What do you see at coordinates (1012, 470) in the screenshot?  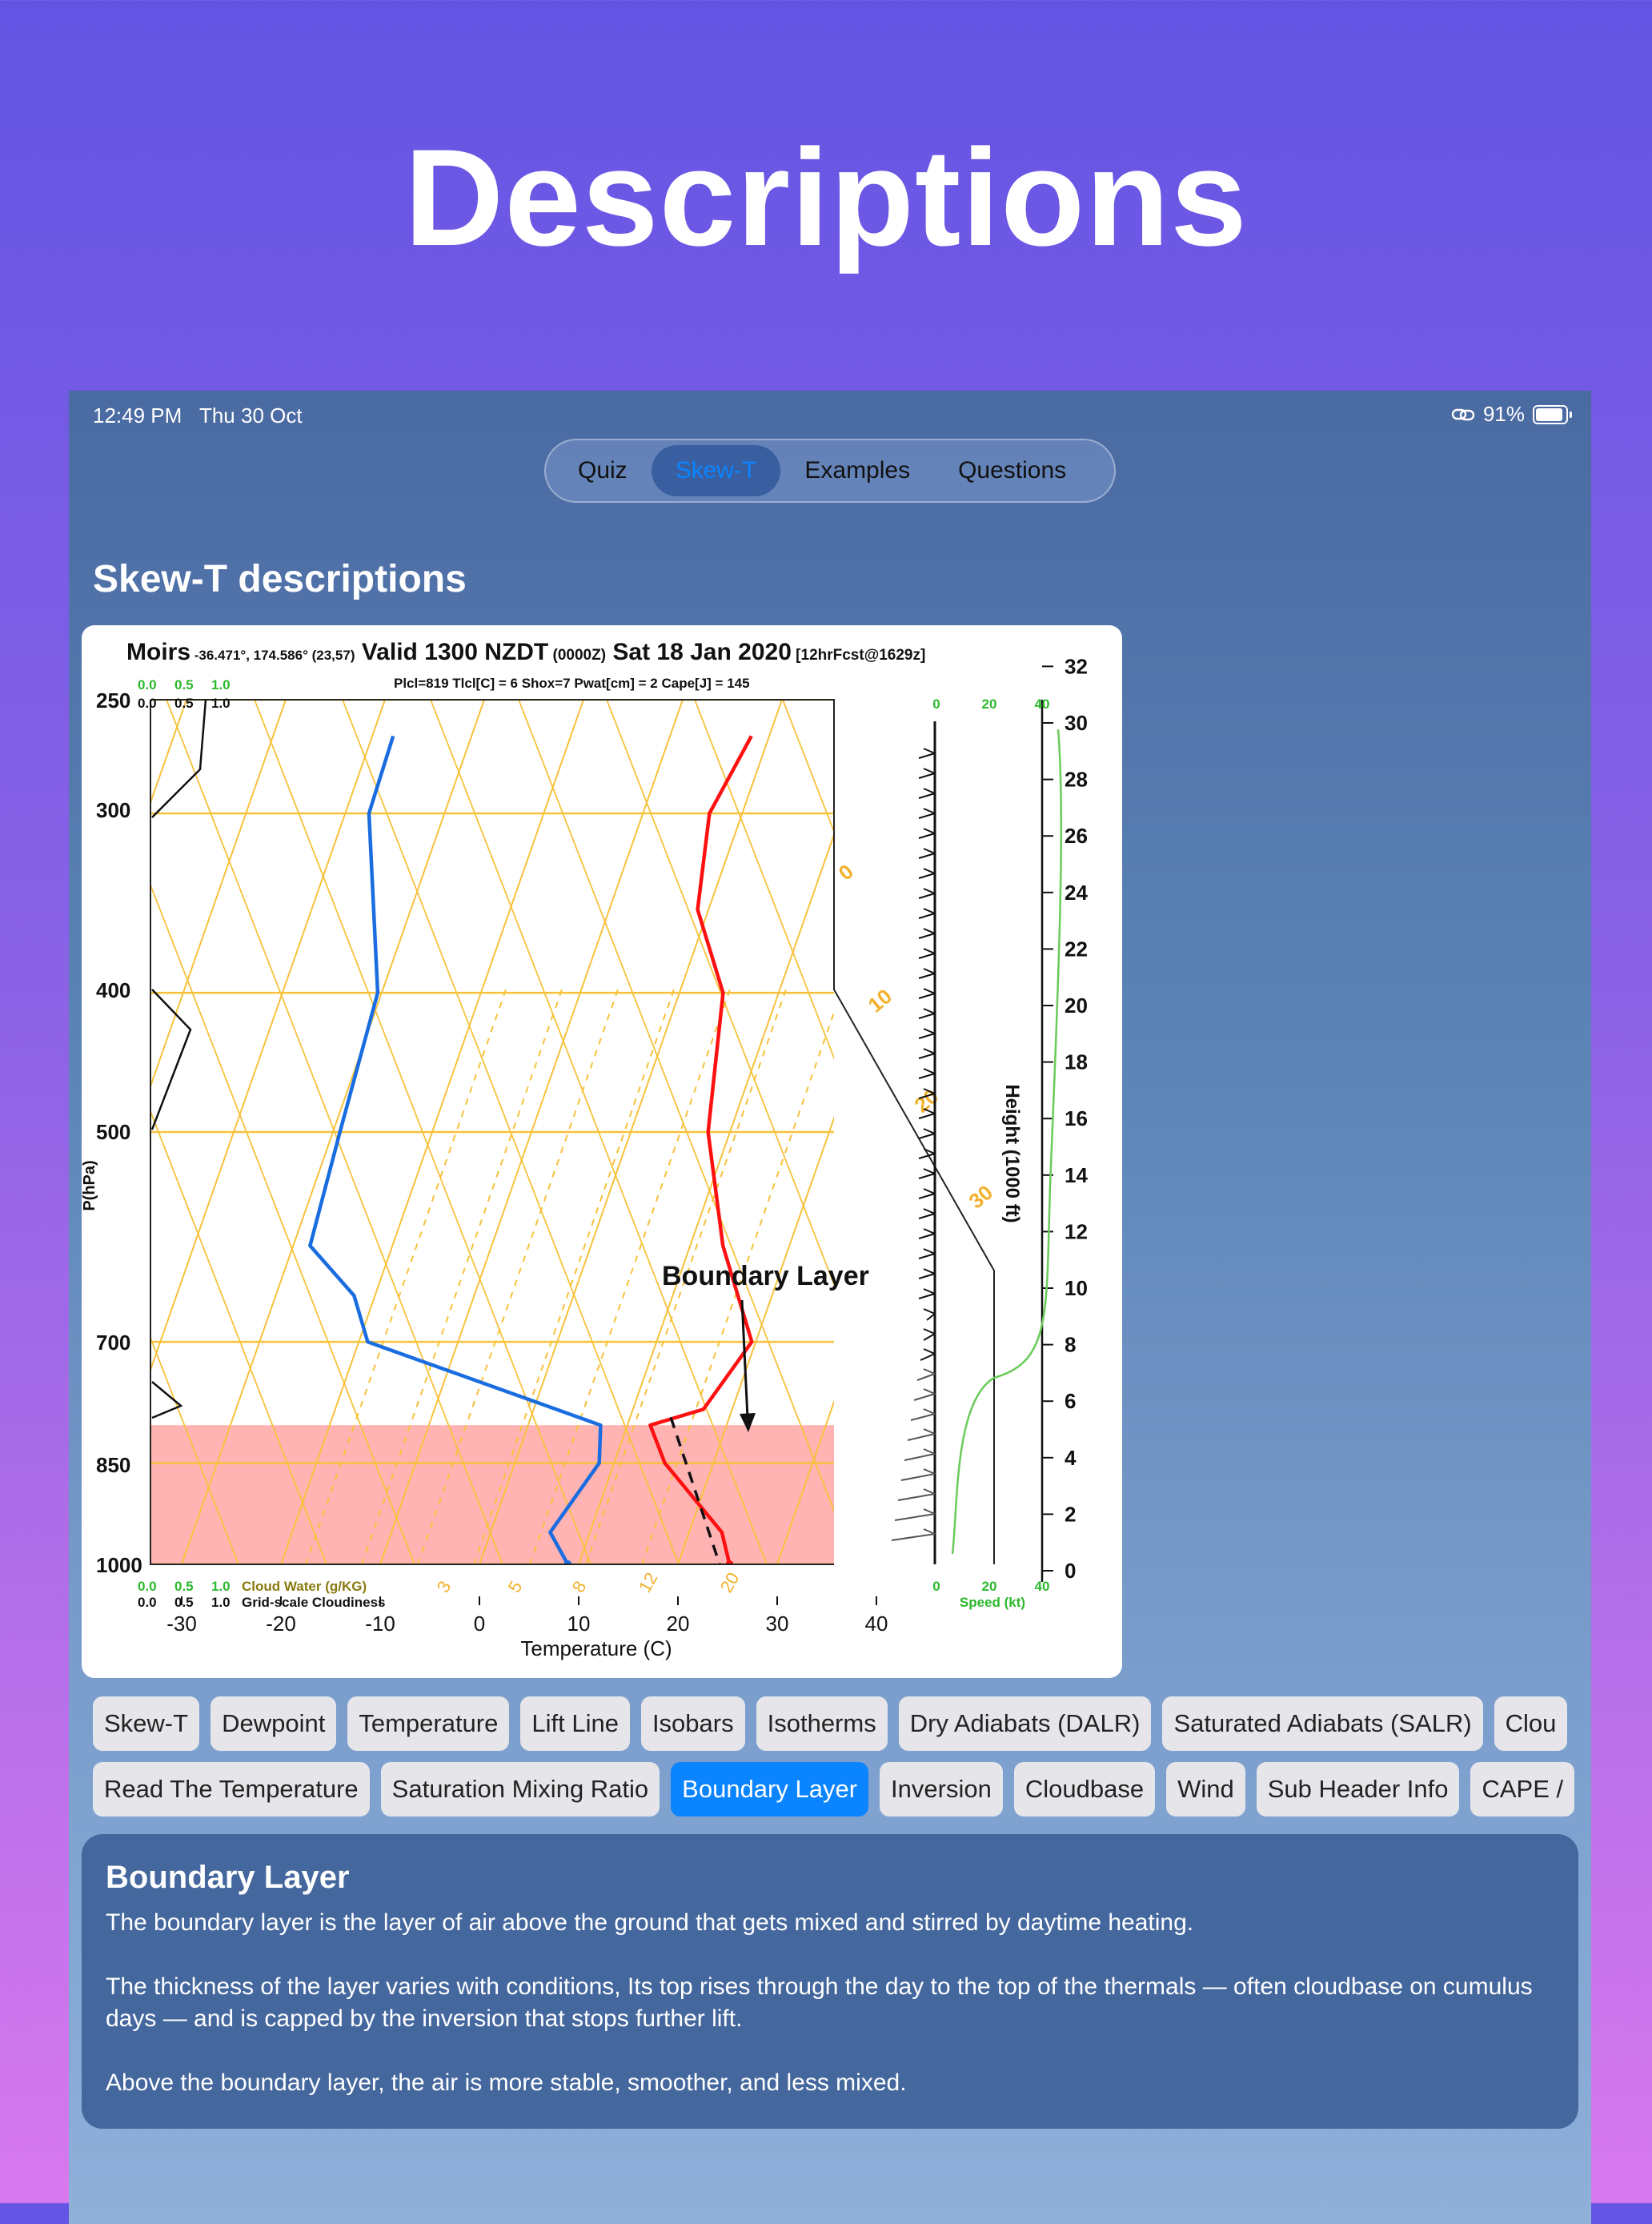 I see `tab-questions: Questions` at bounding box center [1012, 470].